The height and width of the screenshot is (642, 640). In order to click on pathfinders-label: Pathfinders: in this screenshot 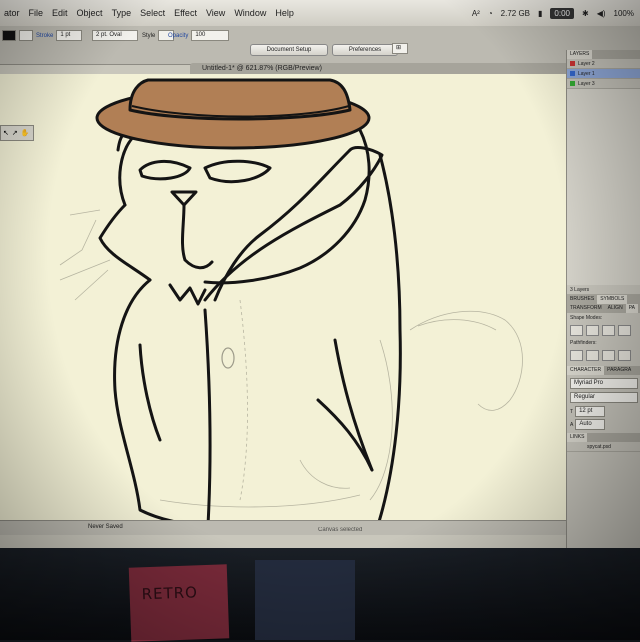, I will do `click(583, 343)`.